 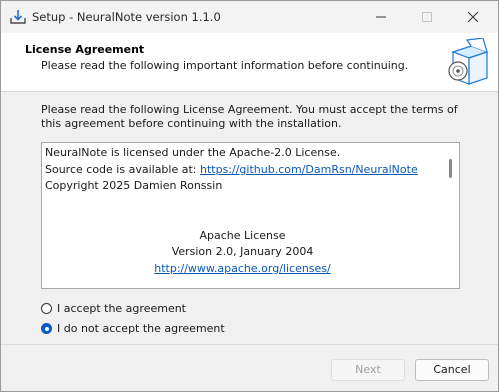 I want to click on license-line: http://www.apache.org/licenses/, so click(x=242, y=269).